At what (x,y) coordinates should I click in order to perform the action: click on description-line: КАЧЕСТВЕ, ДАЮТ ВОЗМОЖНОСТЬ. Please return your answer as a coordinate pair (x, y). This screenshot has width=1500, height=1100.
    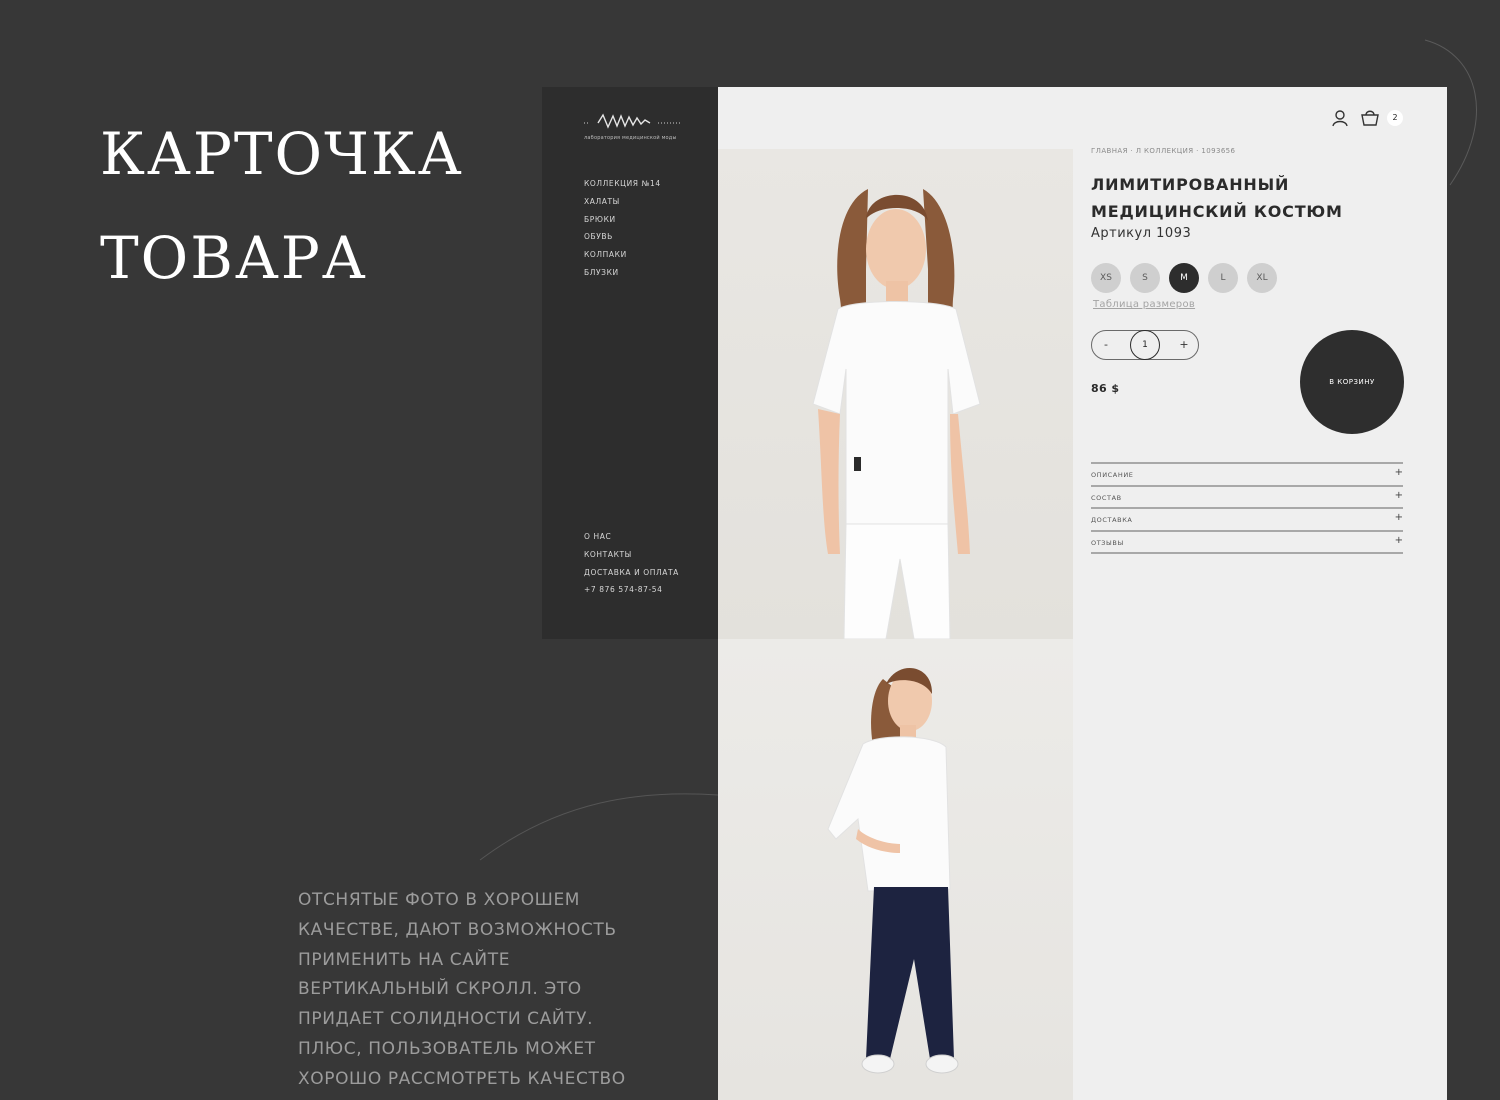
    Looking at the image, I should click on (457, 929).